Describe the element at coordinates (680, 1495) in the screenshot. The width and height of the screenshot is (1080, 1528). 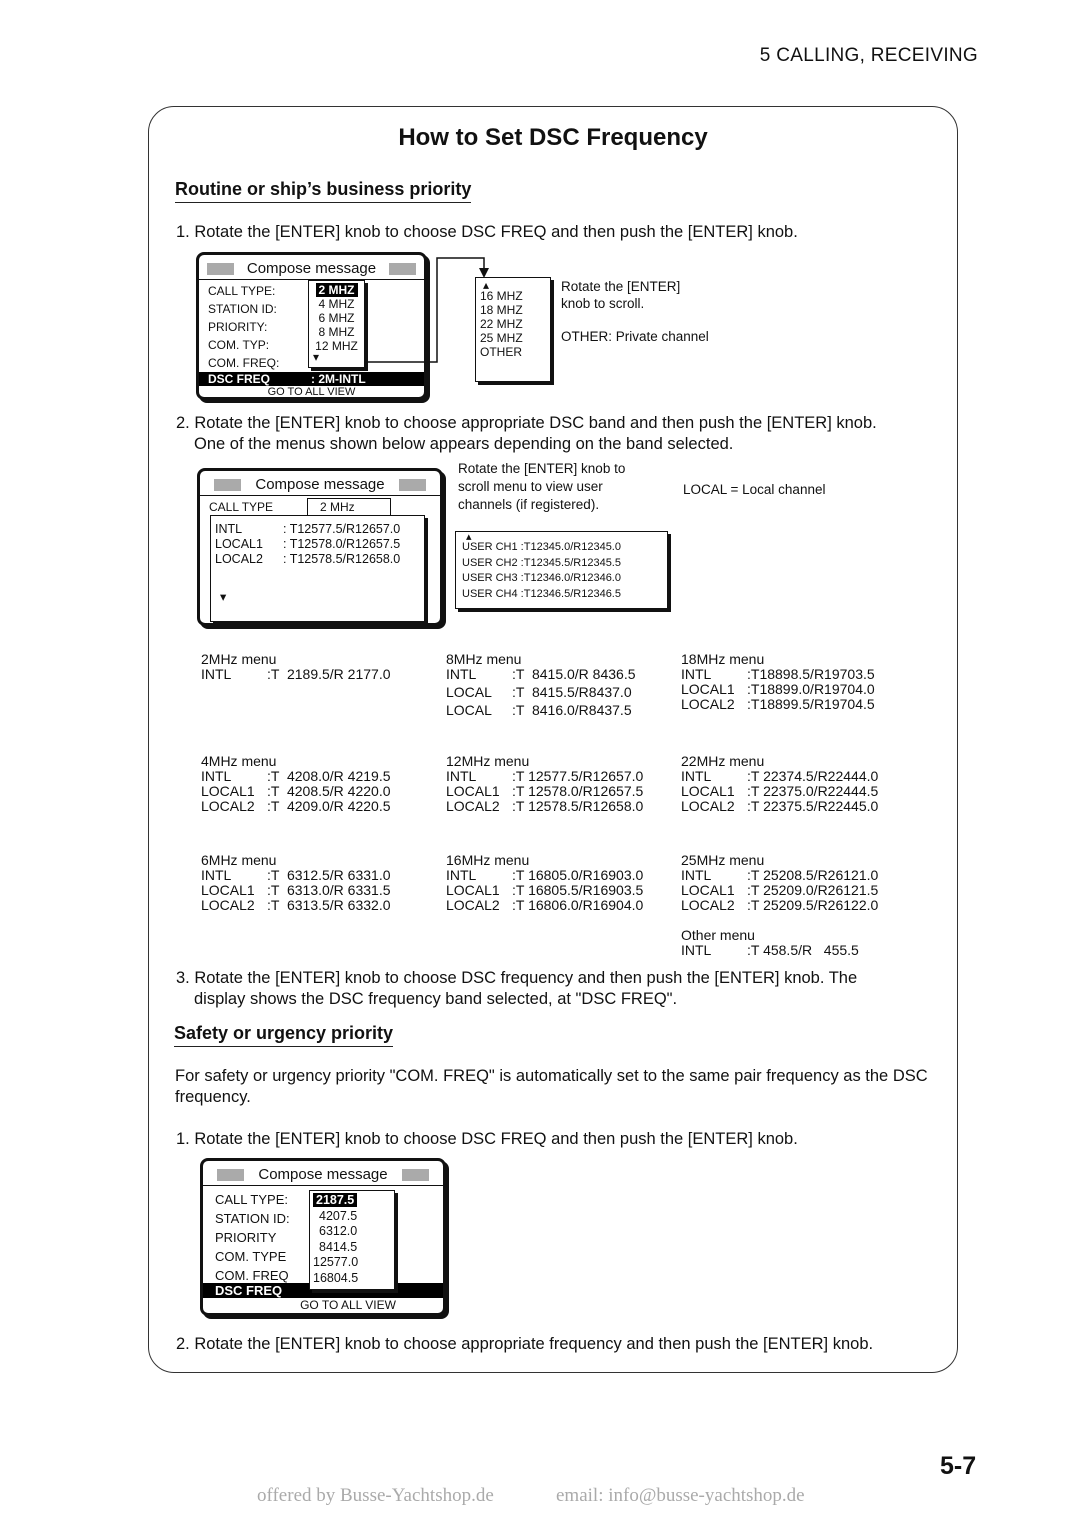
I see `watermark-email: email: info@busse-yachtshop.de` at that location.